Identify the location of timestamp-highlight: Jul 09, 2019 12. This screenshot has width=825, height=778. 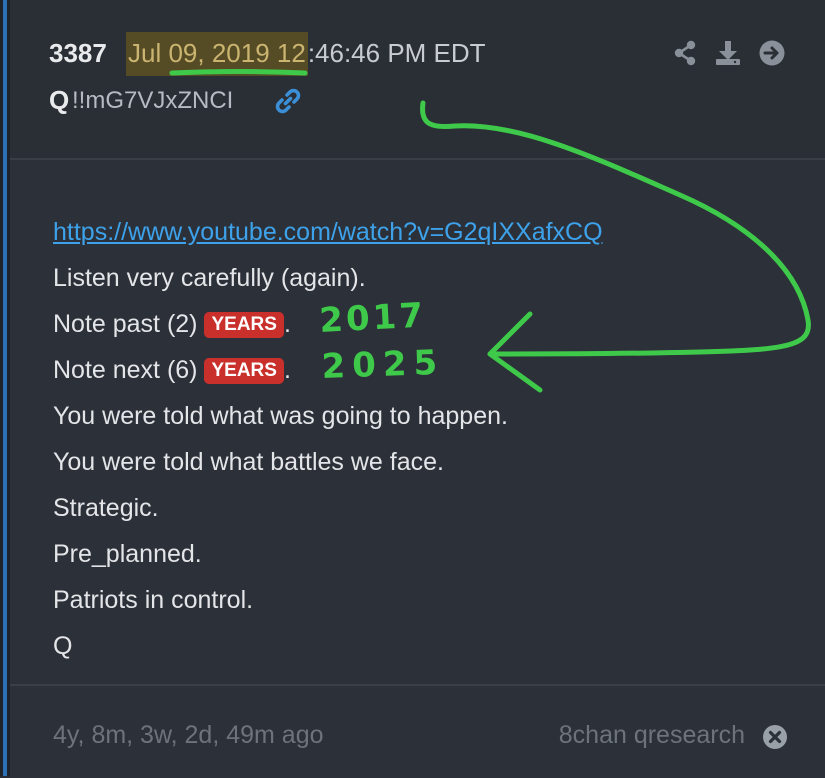
(217, 54).